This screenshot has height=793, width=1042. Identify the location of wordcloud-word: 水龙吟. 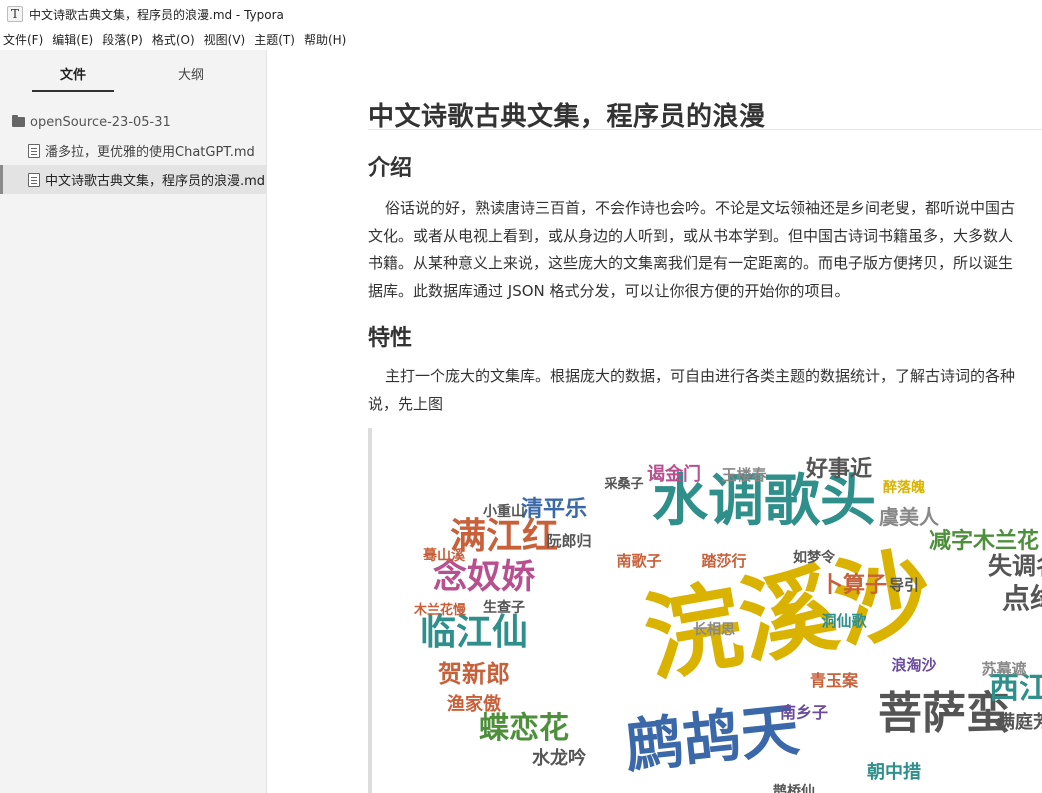
(559, 758).